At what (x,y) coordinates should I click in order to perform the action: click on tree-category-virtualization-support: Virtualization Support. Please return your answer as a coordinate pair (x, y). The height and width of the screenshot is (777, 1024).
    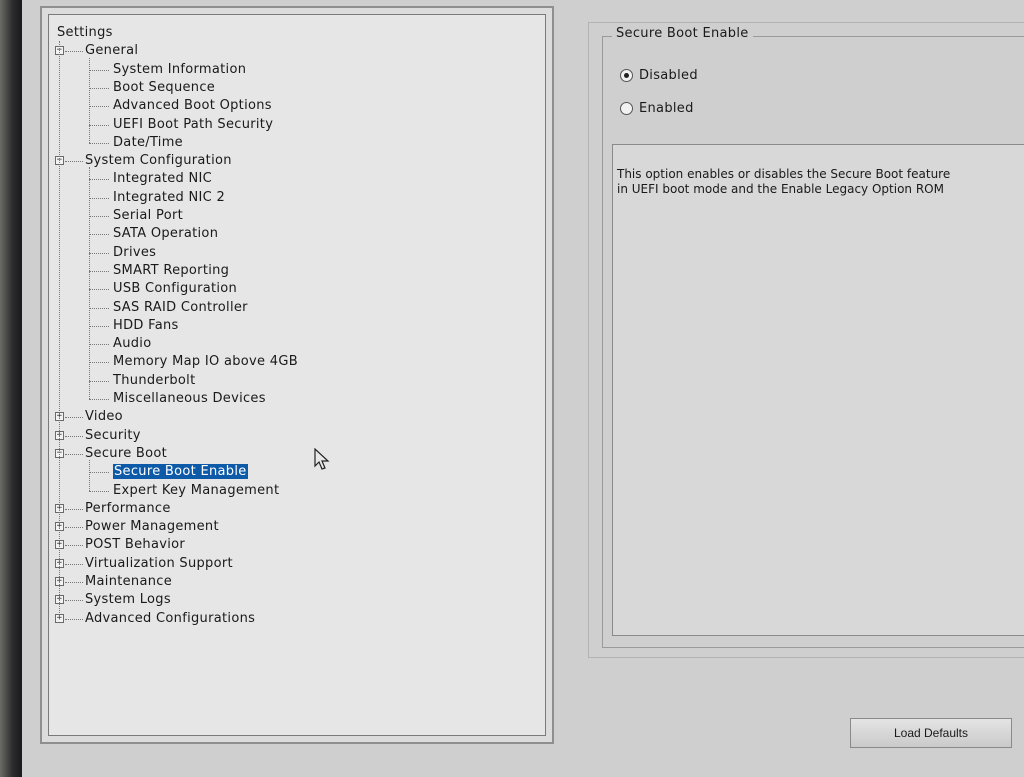
    Looking at the image, I should click on (159, 564).